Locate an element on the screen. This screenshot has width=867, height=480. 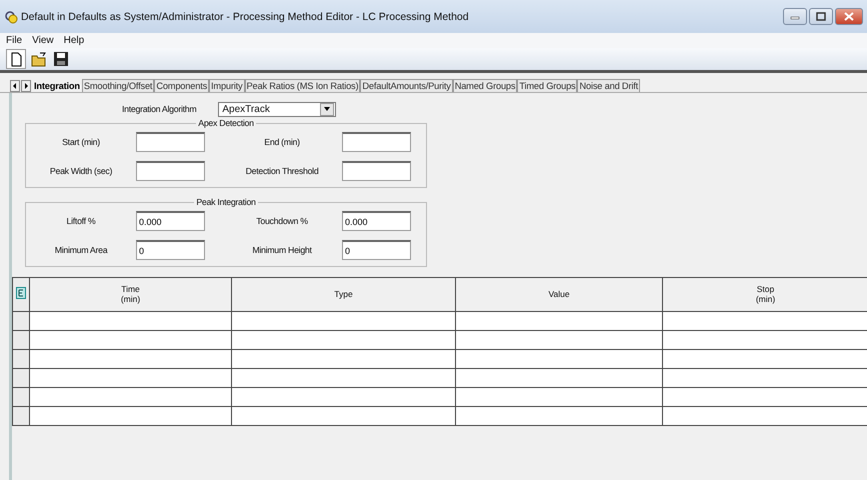
scroll-right-icon is located at coordinates (26, 86).